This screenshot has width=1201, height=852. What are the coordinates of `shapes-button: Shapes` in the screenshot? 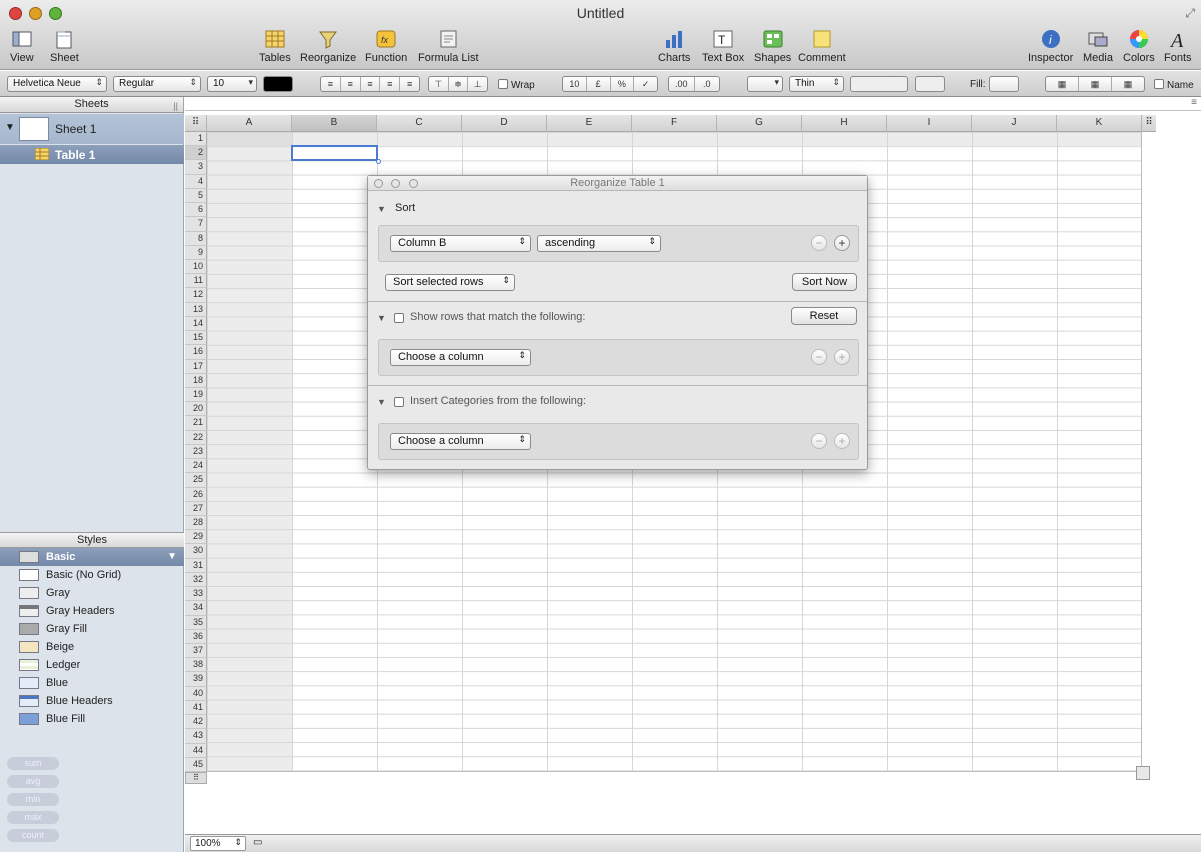 It's located at (772, 46).